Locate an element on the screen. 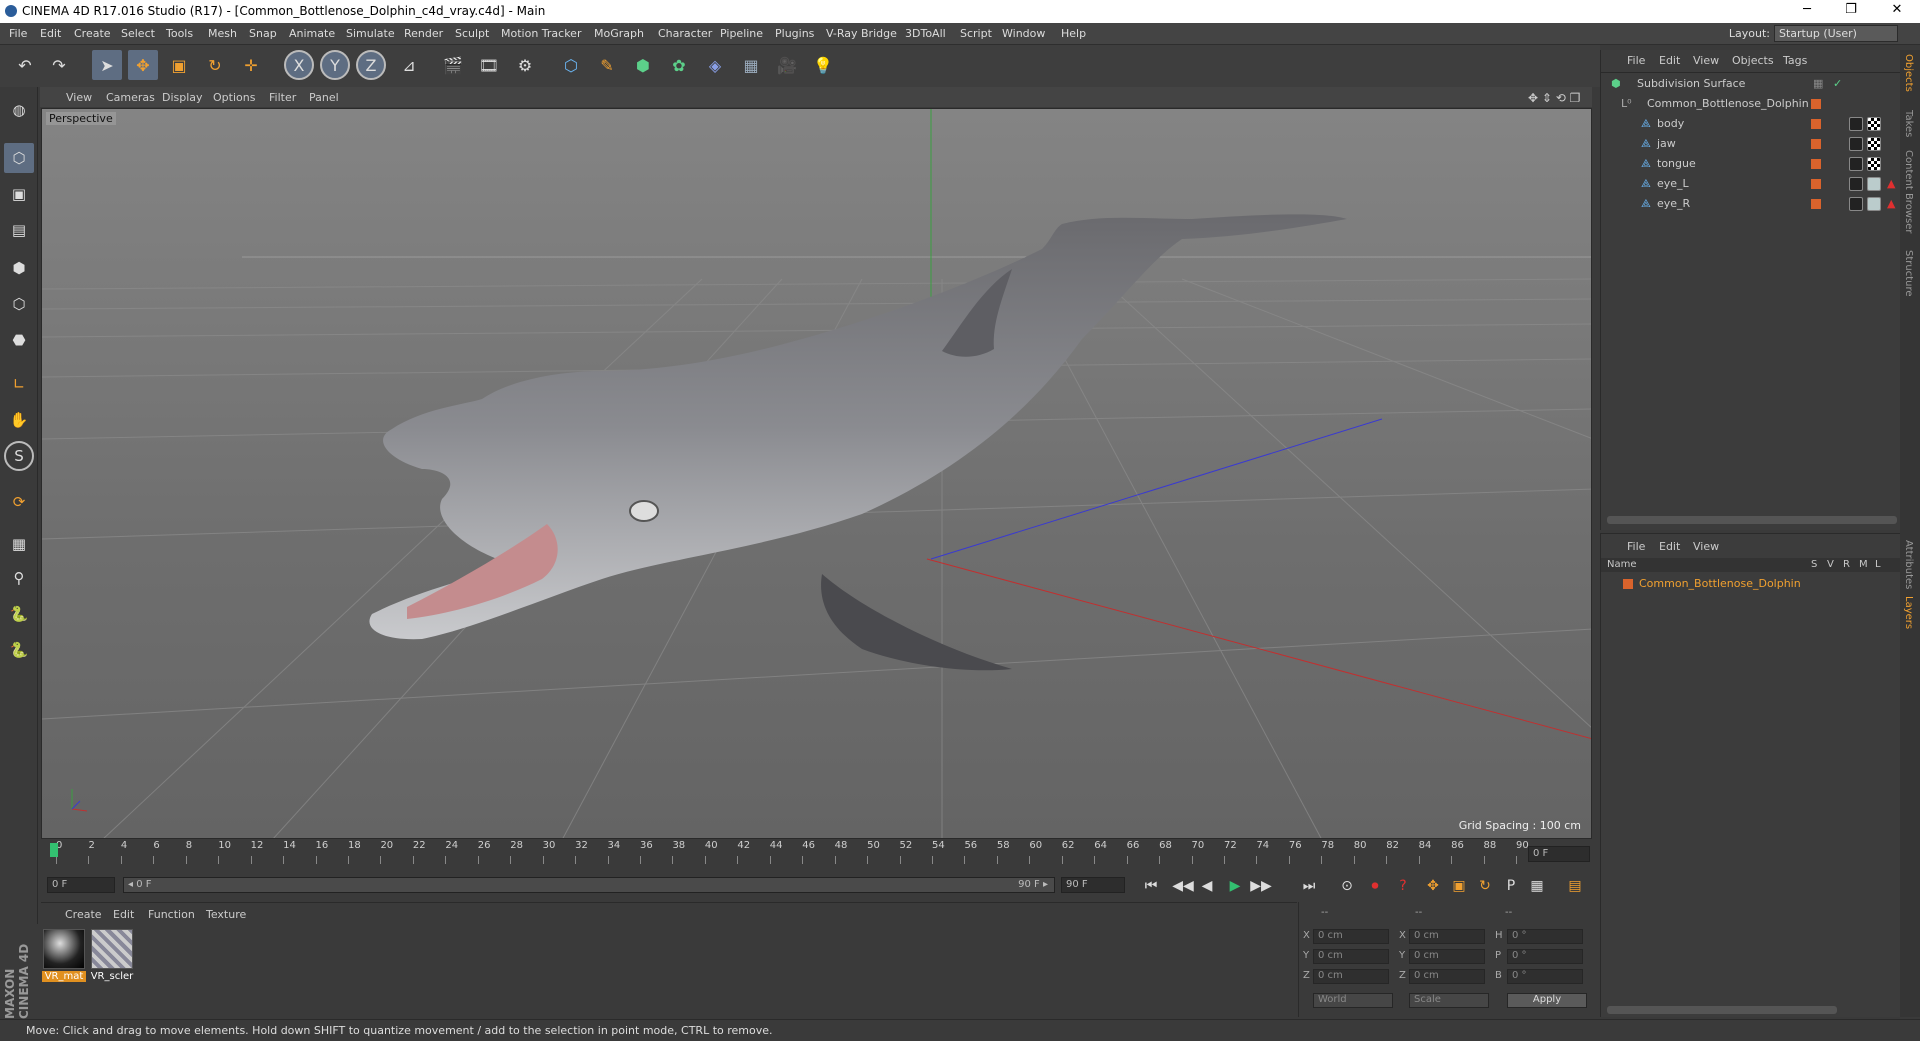  rotate-tool: ↻ is located at coordinates (215, 65).